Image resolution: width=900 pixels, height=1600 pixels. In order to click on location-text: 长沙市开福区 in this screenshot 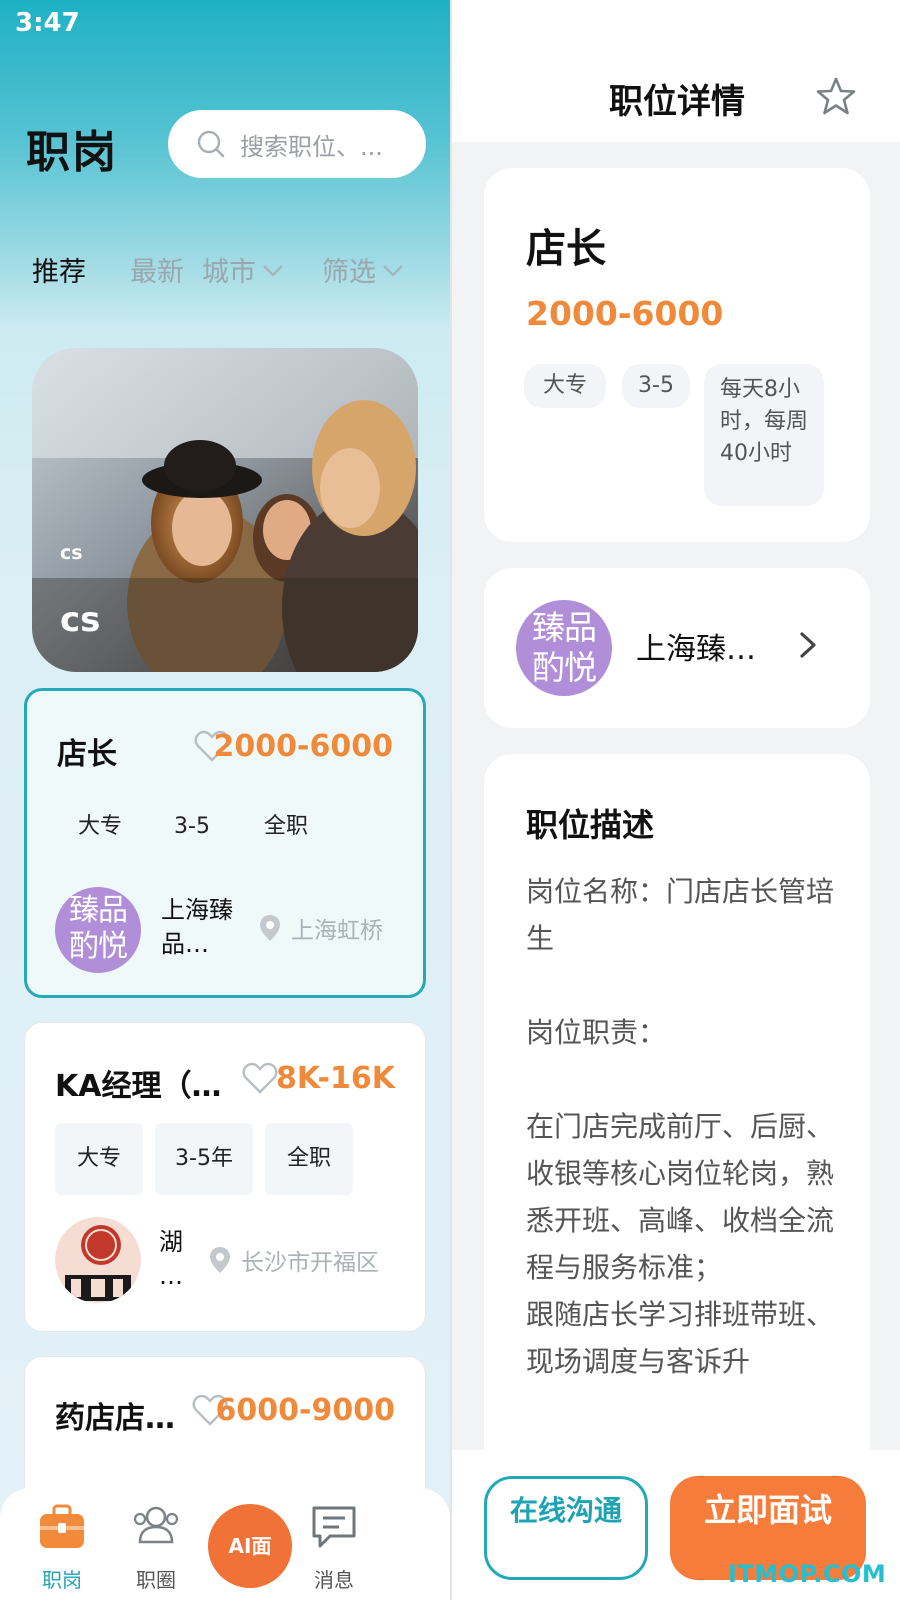, I will do `click(310, 1263)`.